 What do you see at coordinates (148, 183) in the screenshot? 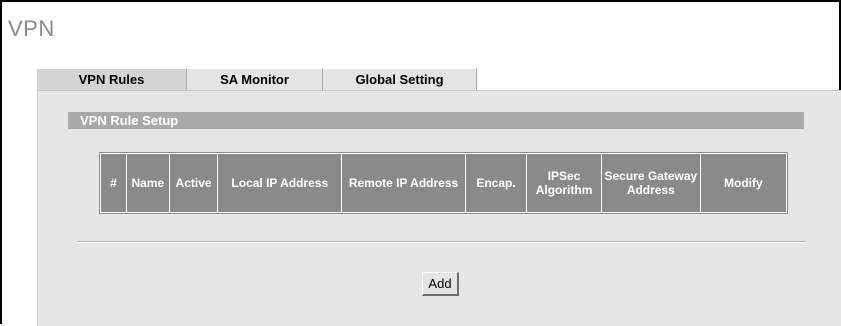
I see `column-header-name: Name` at bounding box center [148, 183].